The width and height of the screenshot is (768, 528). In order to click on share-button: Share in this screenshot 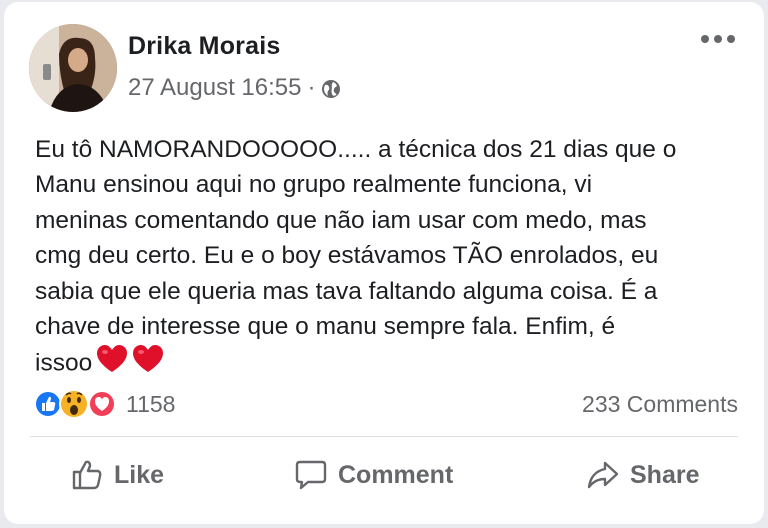, I will do `click(642, 475)`.